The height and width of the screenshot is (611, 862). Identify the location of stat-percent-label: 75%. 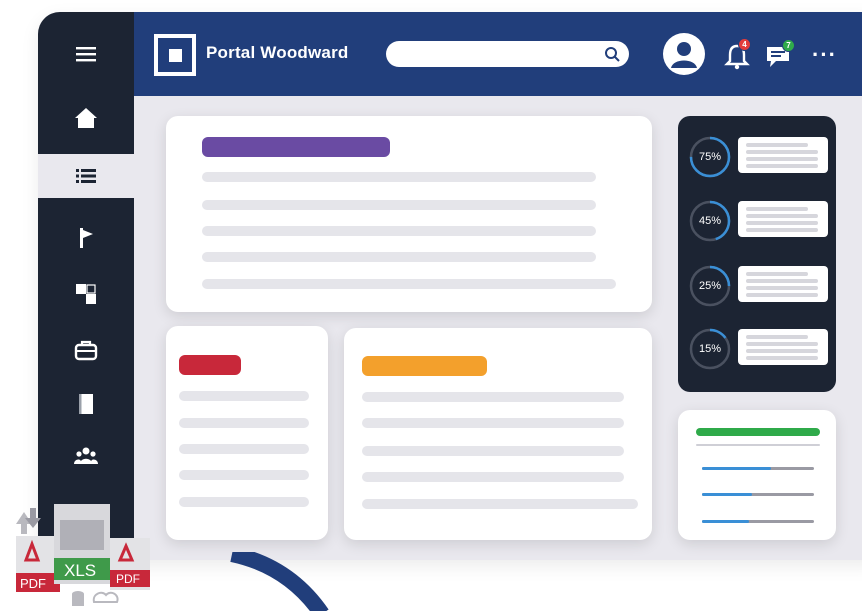
(710, 157).